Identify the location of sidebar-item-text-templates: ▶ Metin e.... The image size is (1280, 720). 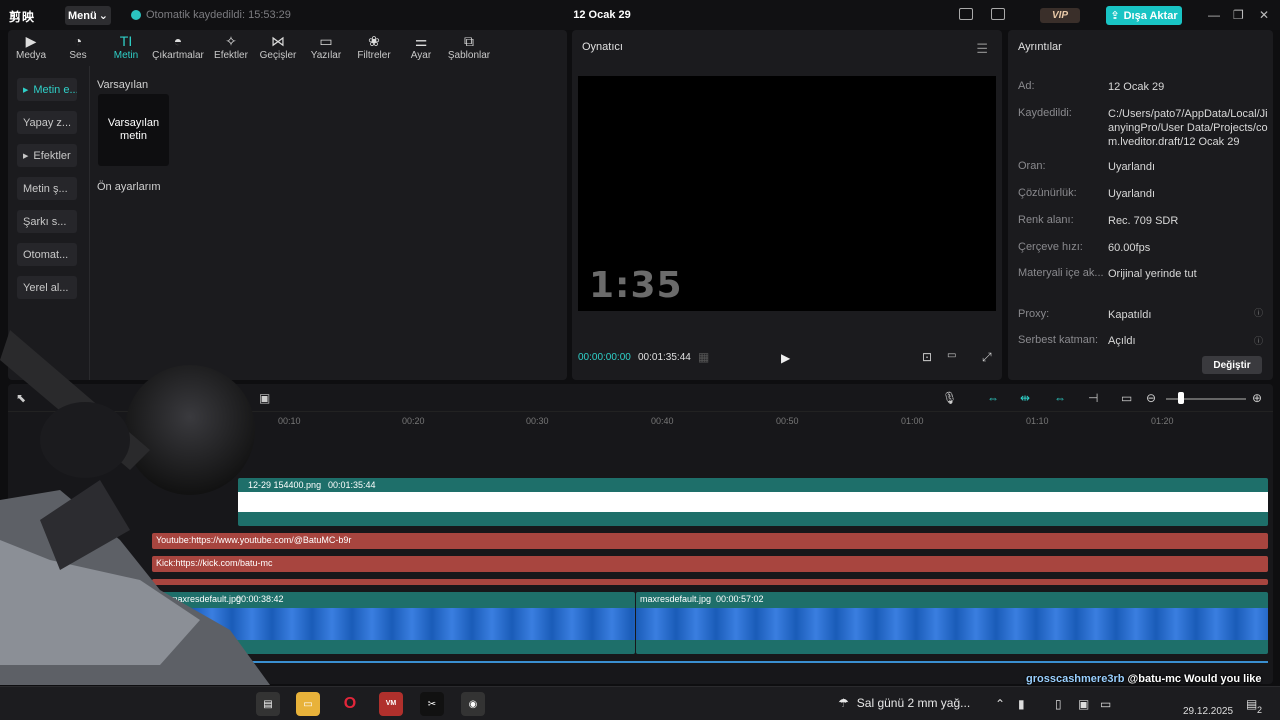
(47, 89).